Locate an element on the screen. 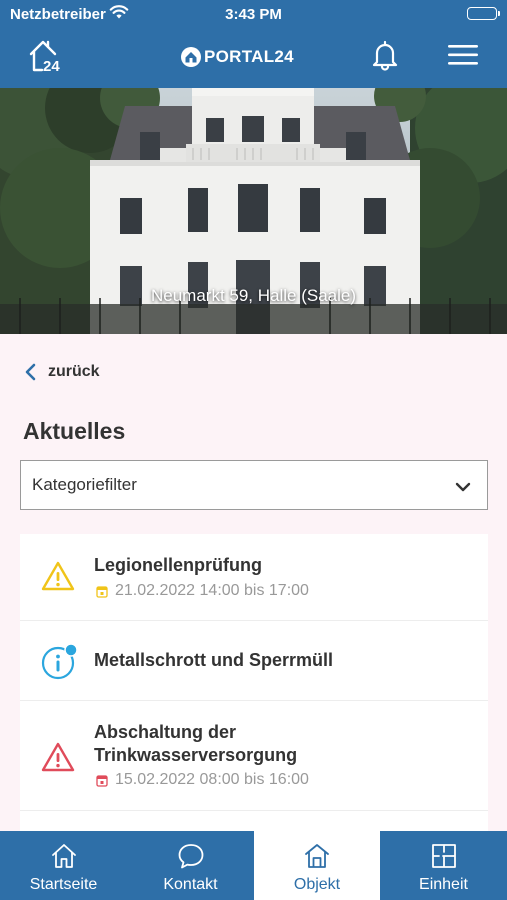 This screenshot has height=900, width=507. tab-startseite: Startseite is located at coordinates (63, 865).